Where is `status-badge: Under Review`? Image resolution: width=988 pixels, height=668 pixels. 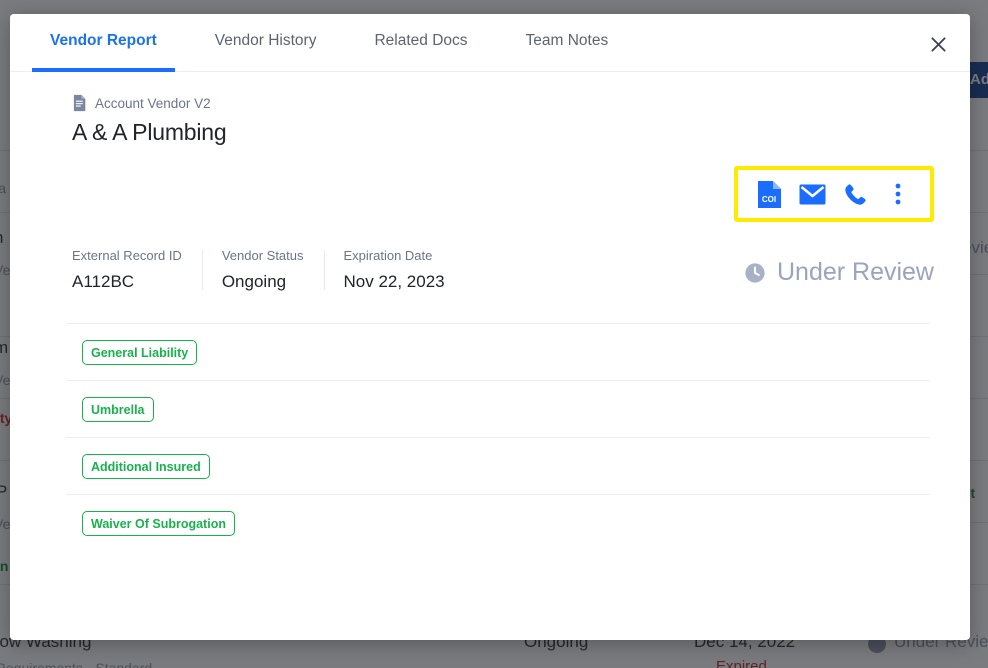 status-badge: Under Review is located at coordinates (839, 272).